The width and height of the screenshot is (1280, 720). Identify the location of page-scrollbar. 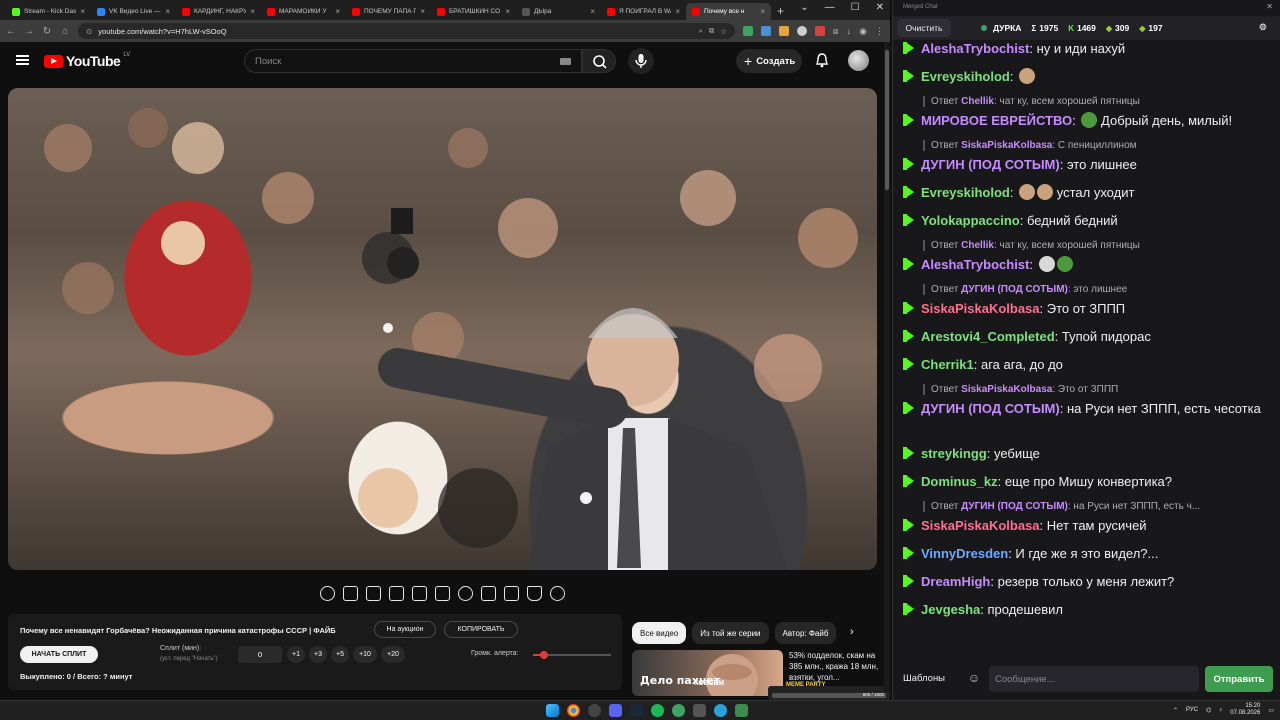
(887, 367).